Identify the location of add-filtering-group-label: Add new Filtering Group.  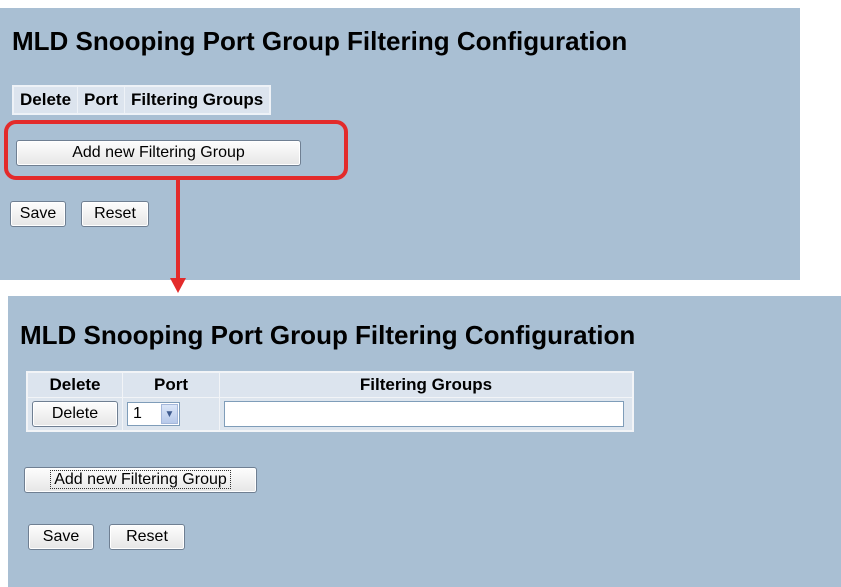
(140, 479).